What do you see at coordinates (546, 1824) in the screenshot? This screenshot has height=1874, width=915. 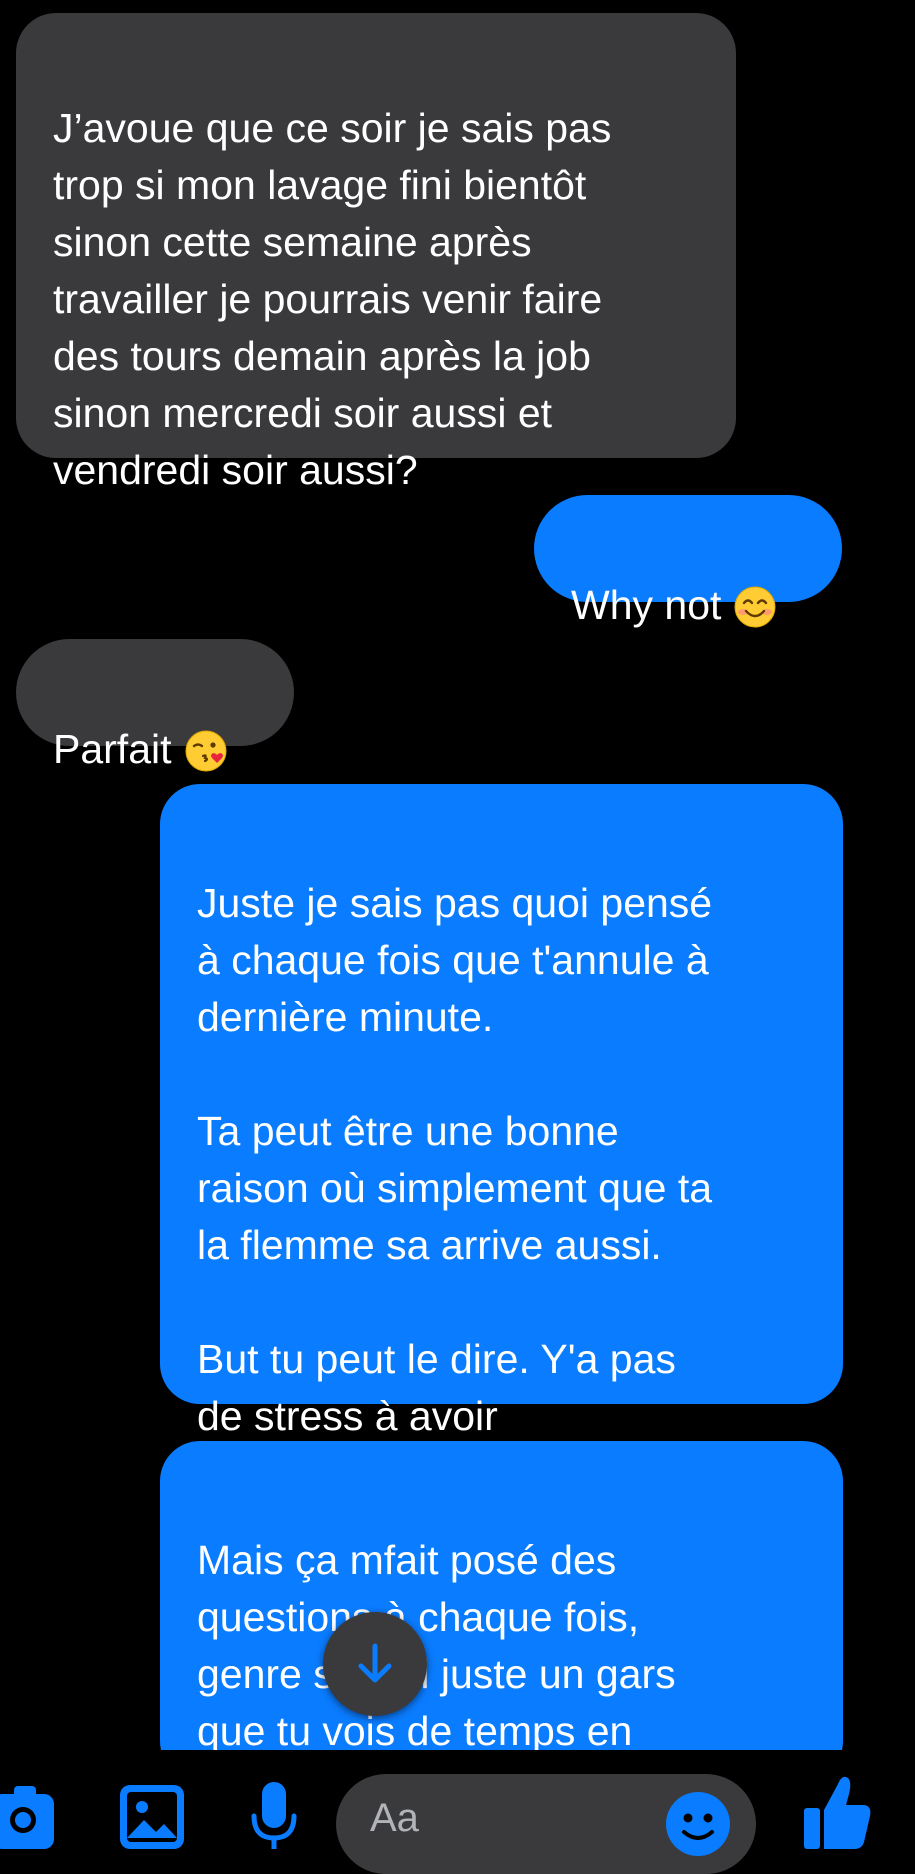 I see `message-input: Aa` at bounding box center [546, 1824].